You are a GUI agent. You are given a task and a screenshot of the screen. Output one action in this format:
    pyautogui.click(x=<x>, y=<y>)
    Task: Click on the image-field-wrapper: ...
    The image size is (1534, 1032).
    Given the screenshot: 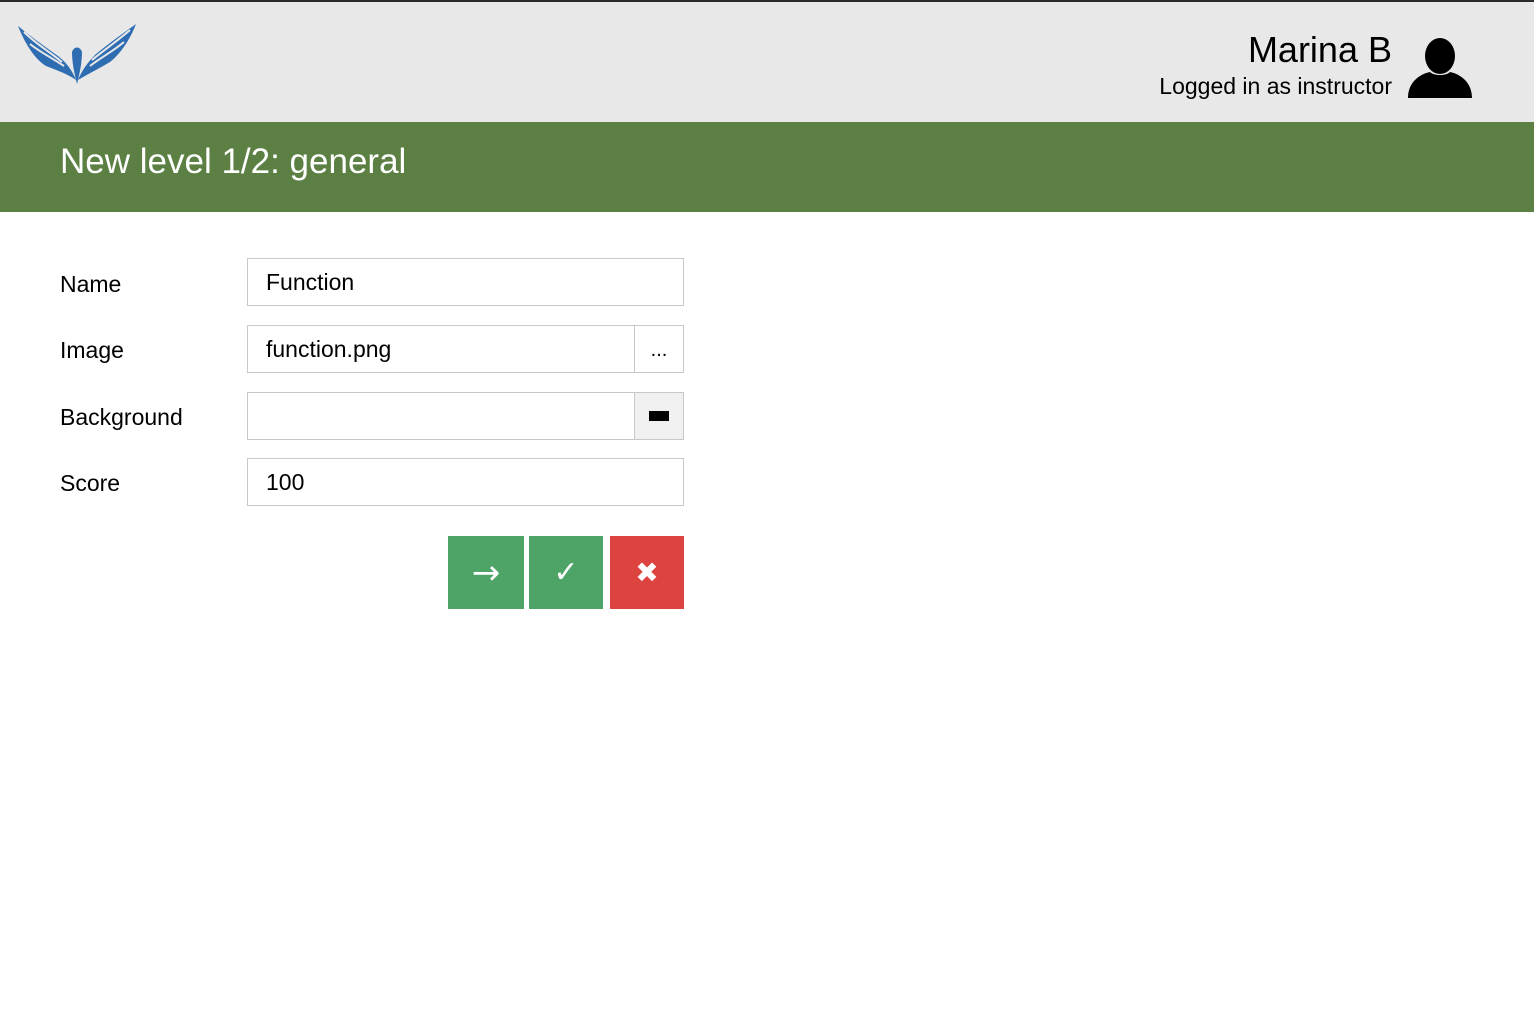 What is the action you would take?
    pyautogui.click(x=465, y=349)
    